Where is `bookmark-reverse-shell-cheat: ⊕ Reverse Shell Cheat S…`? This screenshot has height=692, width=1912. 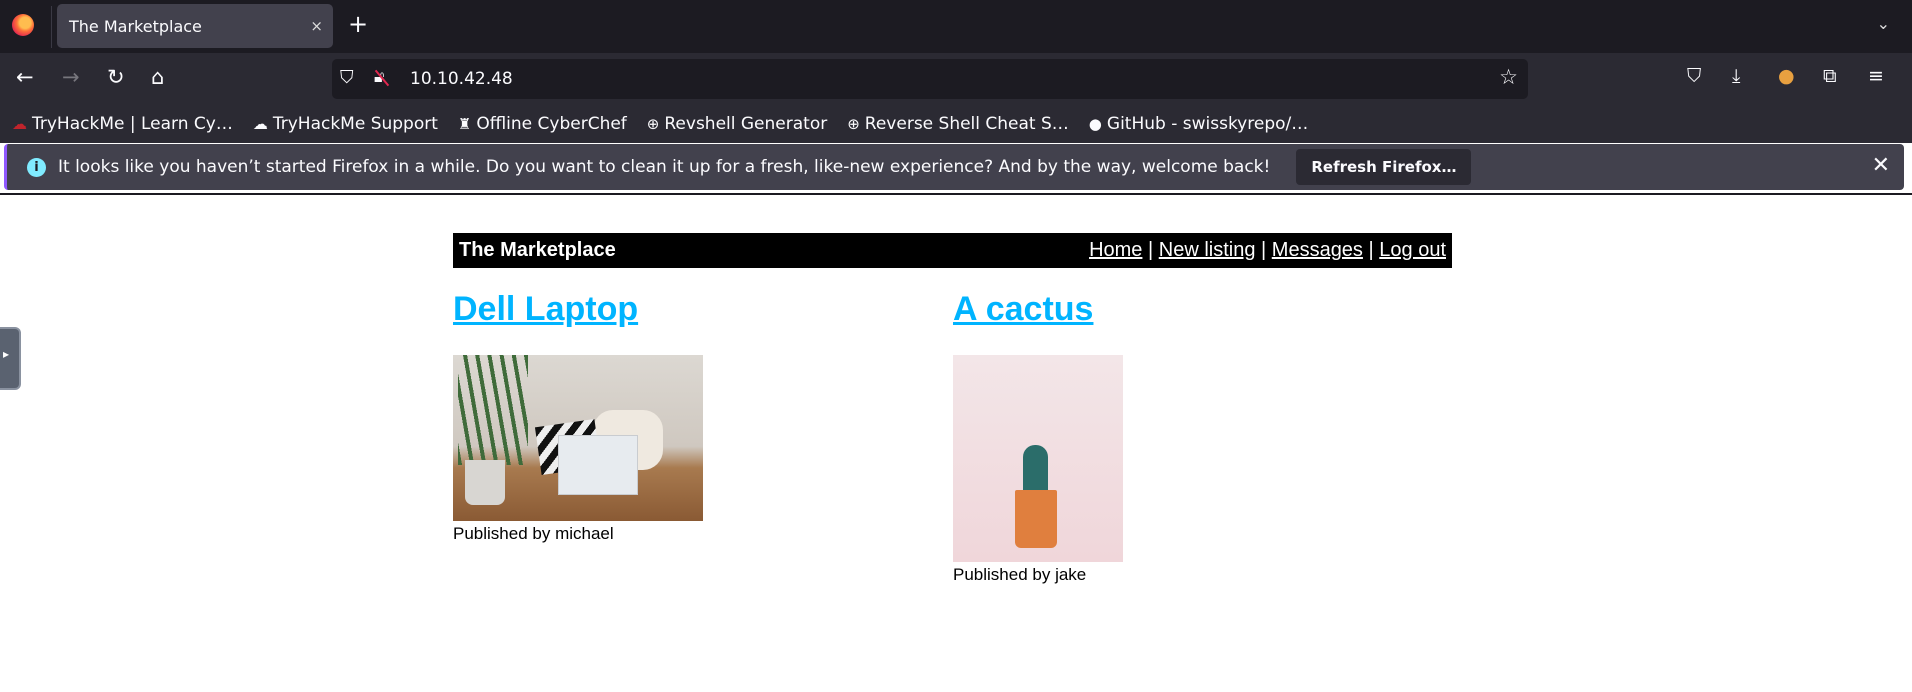 bookmark-reverse-shell-cheat: ⊕ Reverse Shell Cheat S… is located at coordinates (958, 124).